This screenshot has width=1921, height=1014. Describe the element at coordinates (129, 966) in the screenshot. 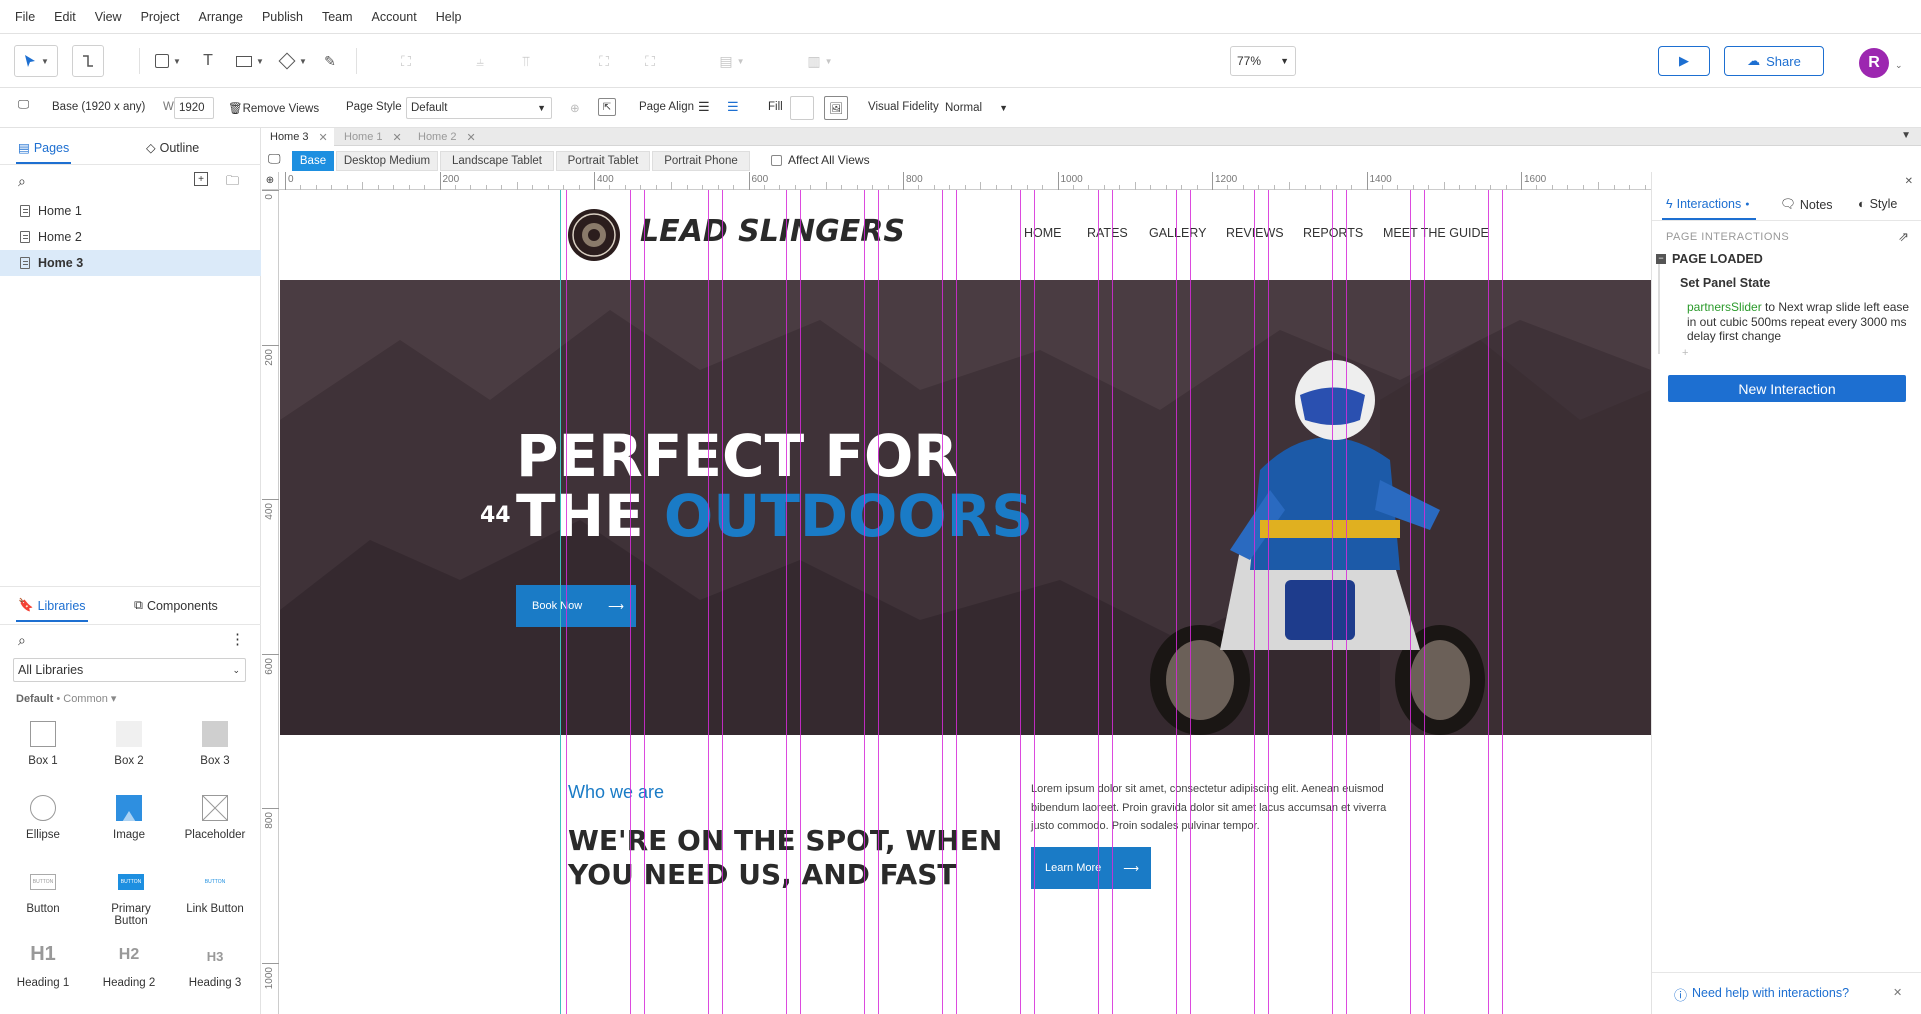

I see `widget-heading-2: H2 Heading 2` at that location.